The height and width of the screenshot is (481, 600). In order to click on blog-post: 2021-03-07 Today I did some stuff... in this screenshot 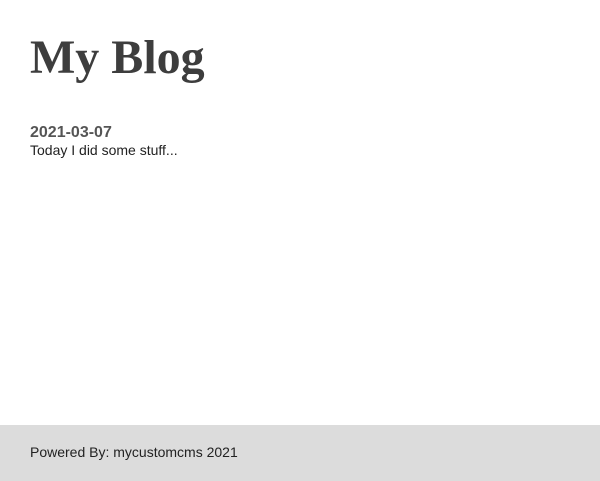, I will do `click(300, 141)`.